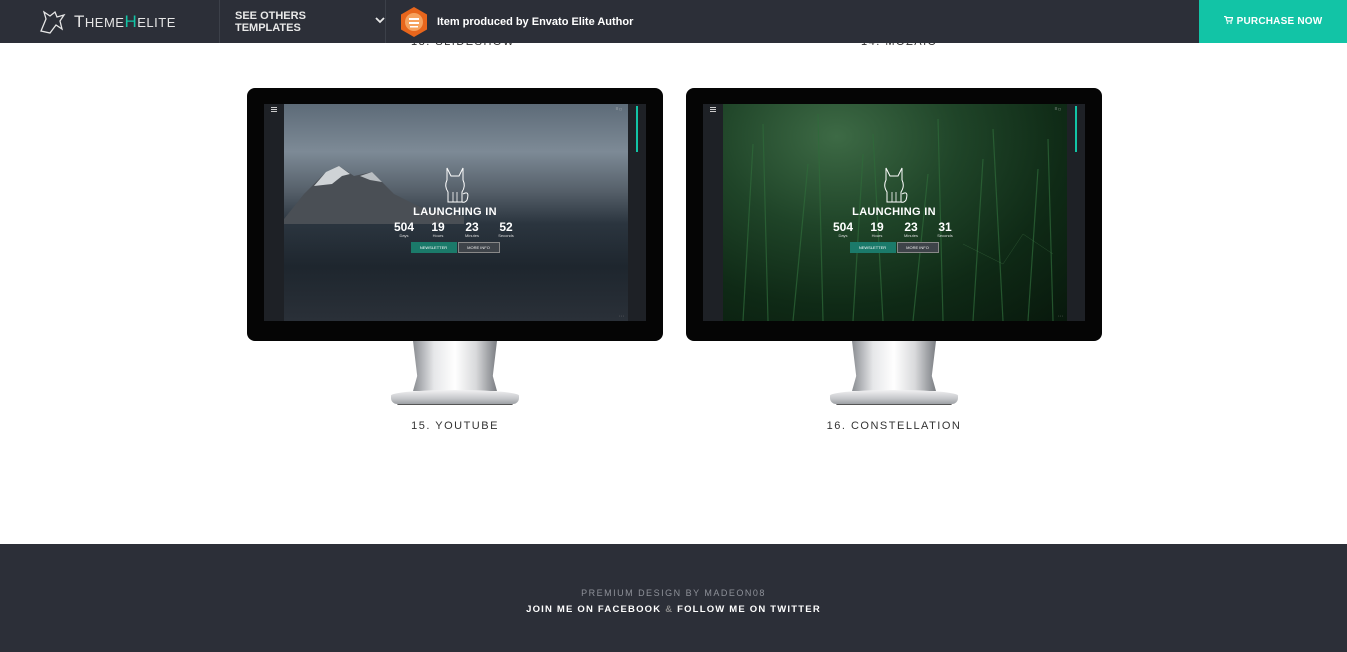 The image size is (1347, 652). Describe the element at coordinates (125, 21) in the screenshot. I see `logo-text: THEMEHELITE` at that location.